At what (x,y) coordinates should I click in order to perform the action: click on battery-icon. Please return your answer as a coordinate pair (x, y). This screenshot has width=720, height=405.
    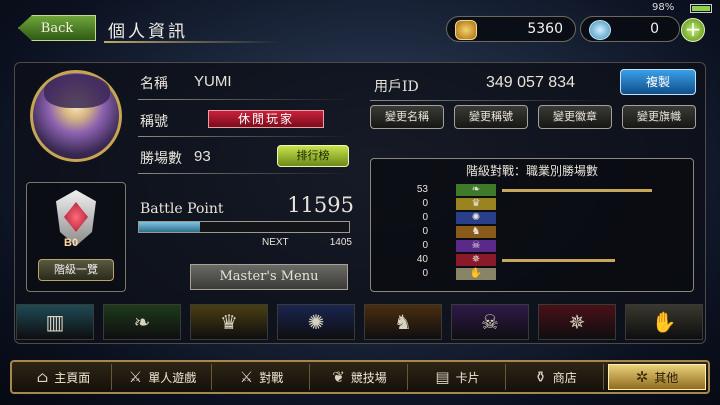
    Looking at the image, I should click on (701, 8).